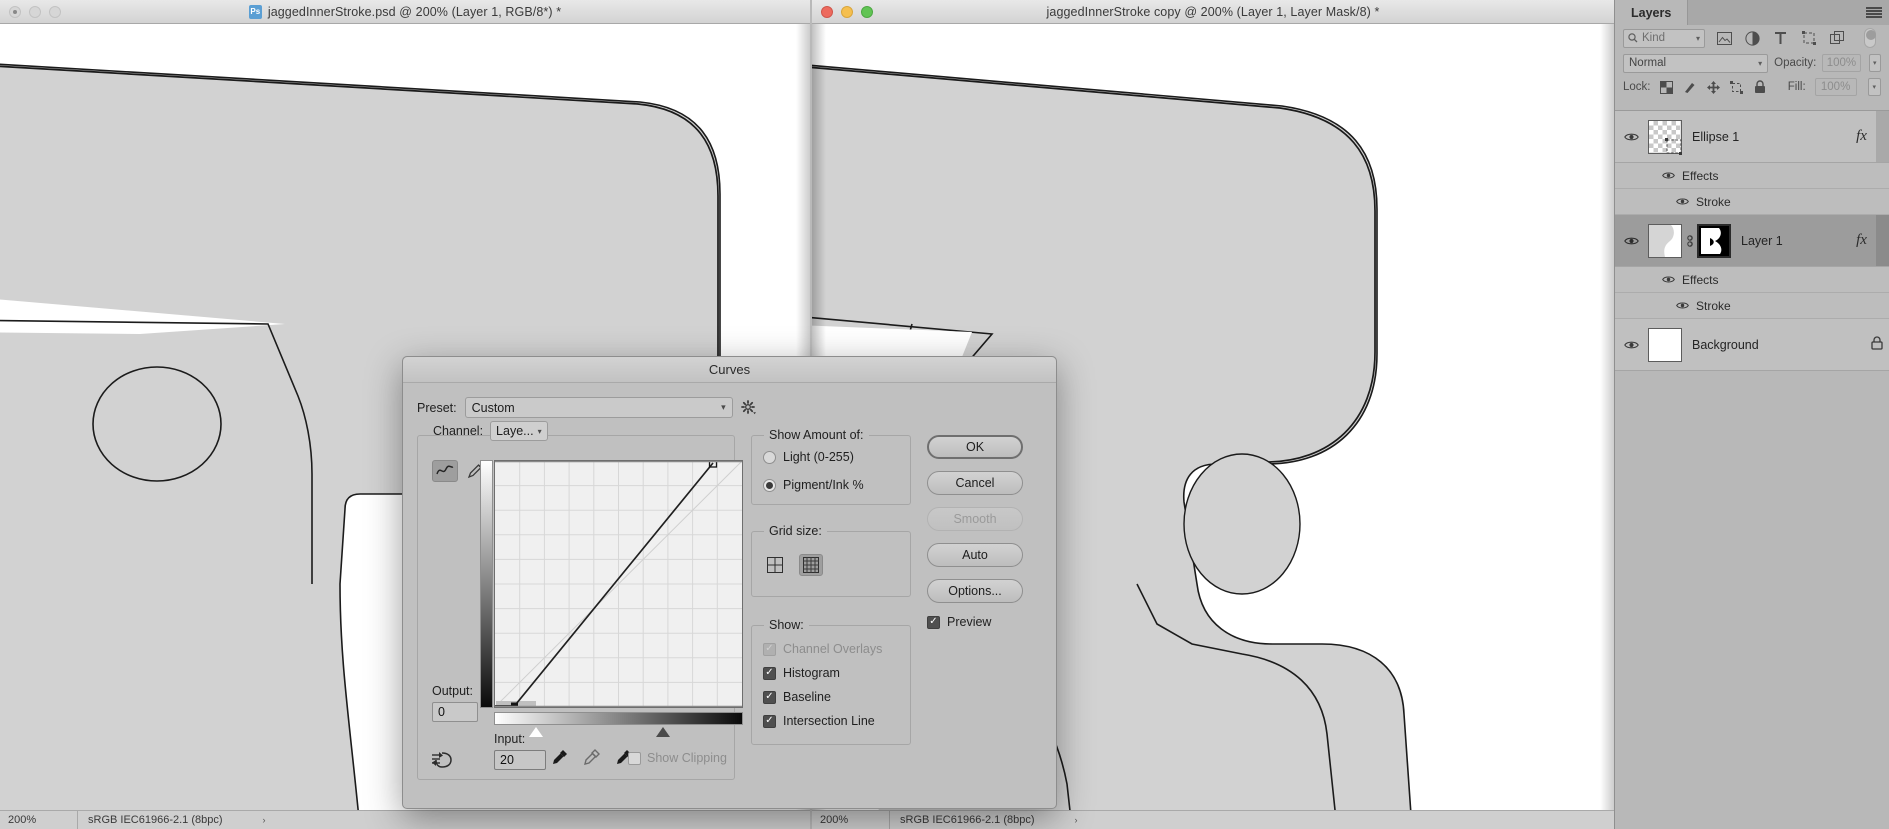  Describe the element at coordinates (55, 11) in the screenshot. I see `zoom-button-left` at that location.